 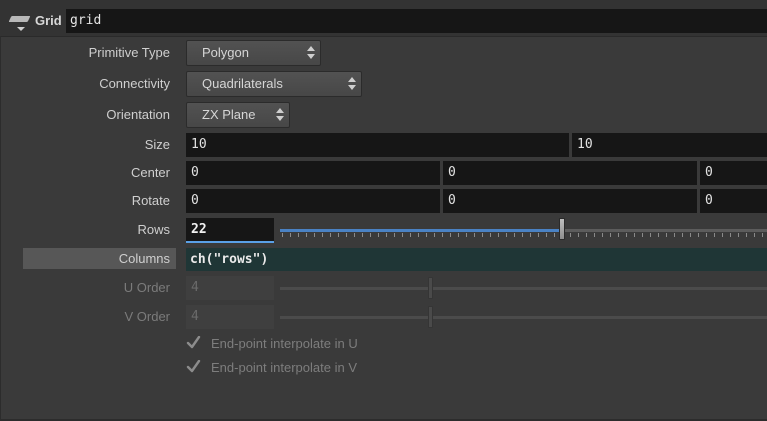 I want to click on rows-label: Rows, so click(x=153, y=229).